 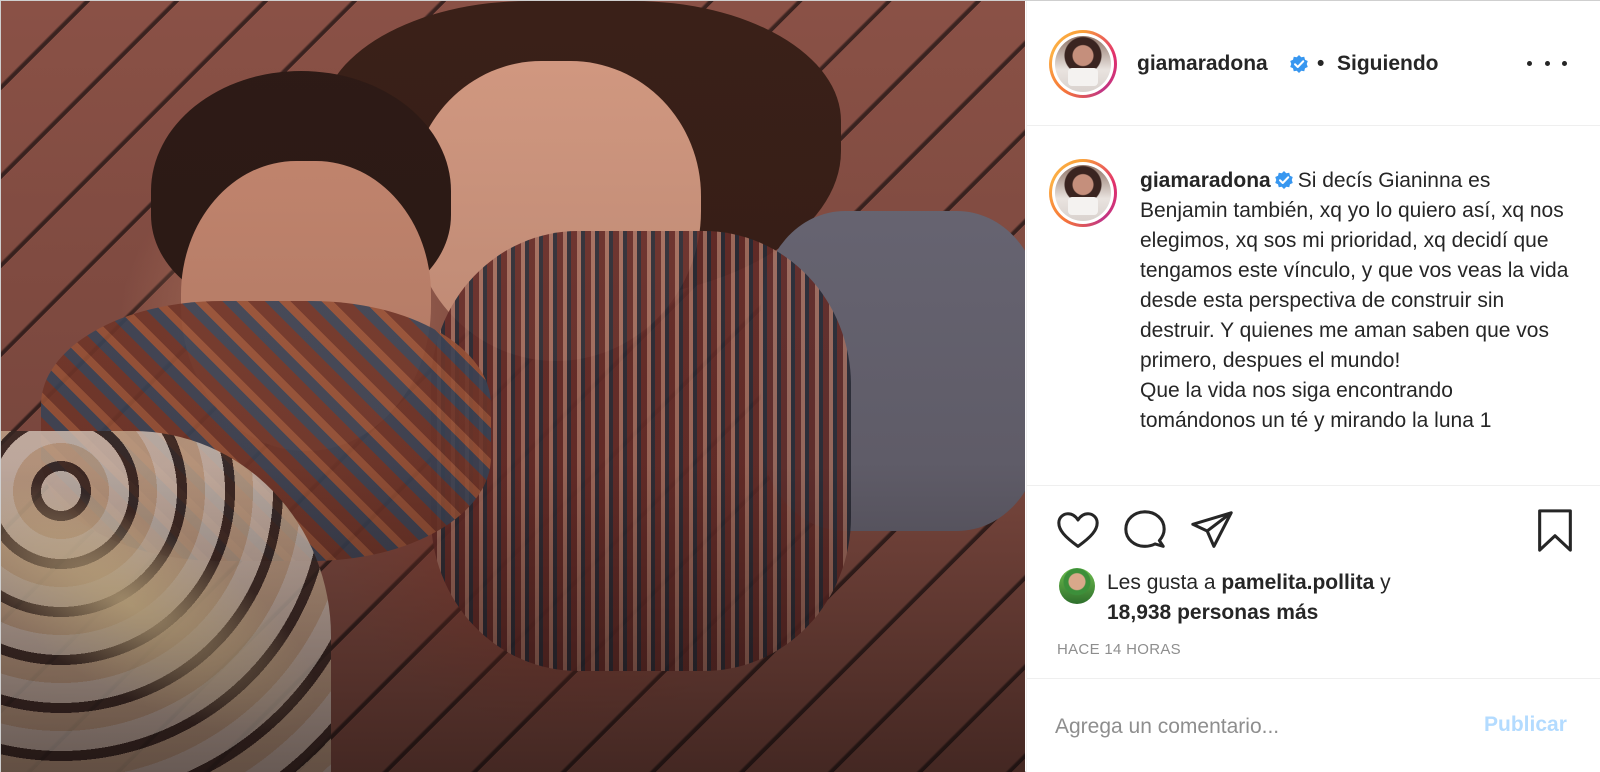 I want to click on liker-username-link: pamelita.pollita, so click(x=1297, y=582).